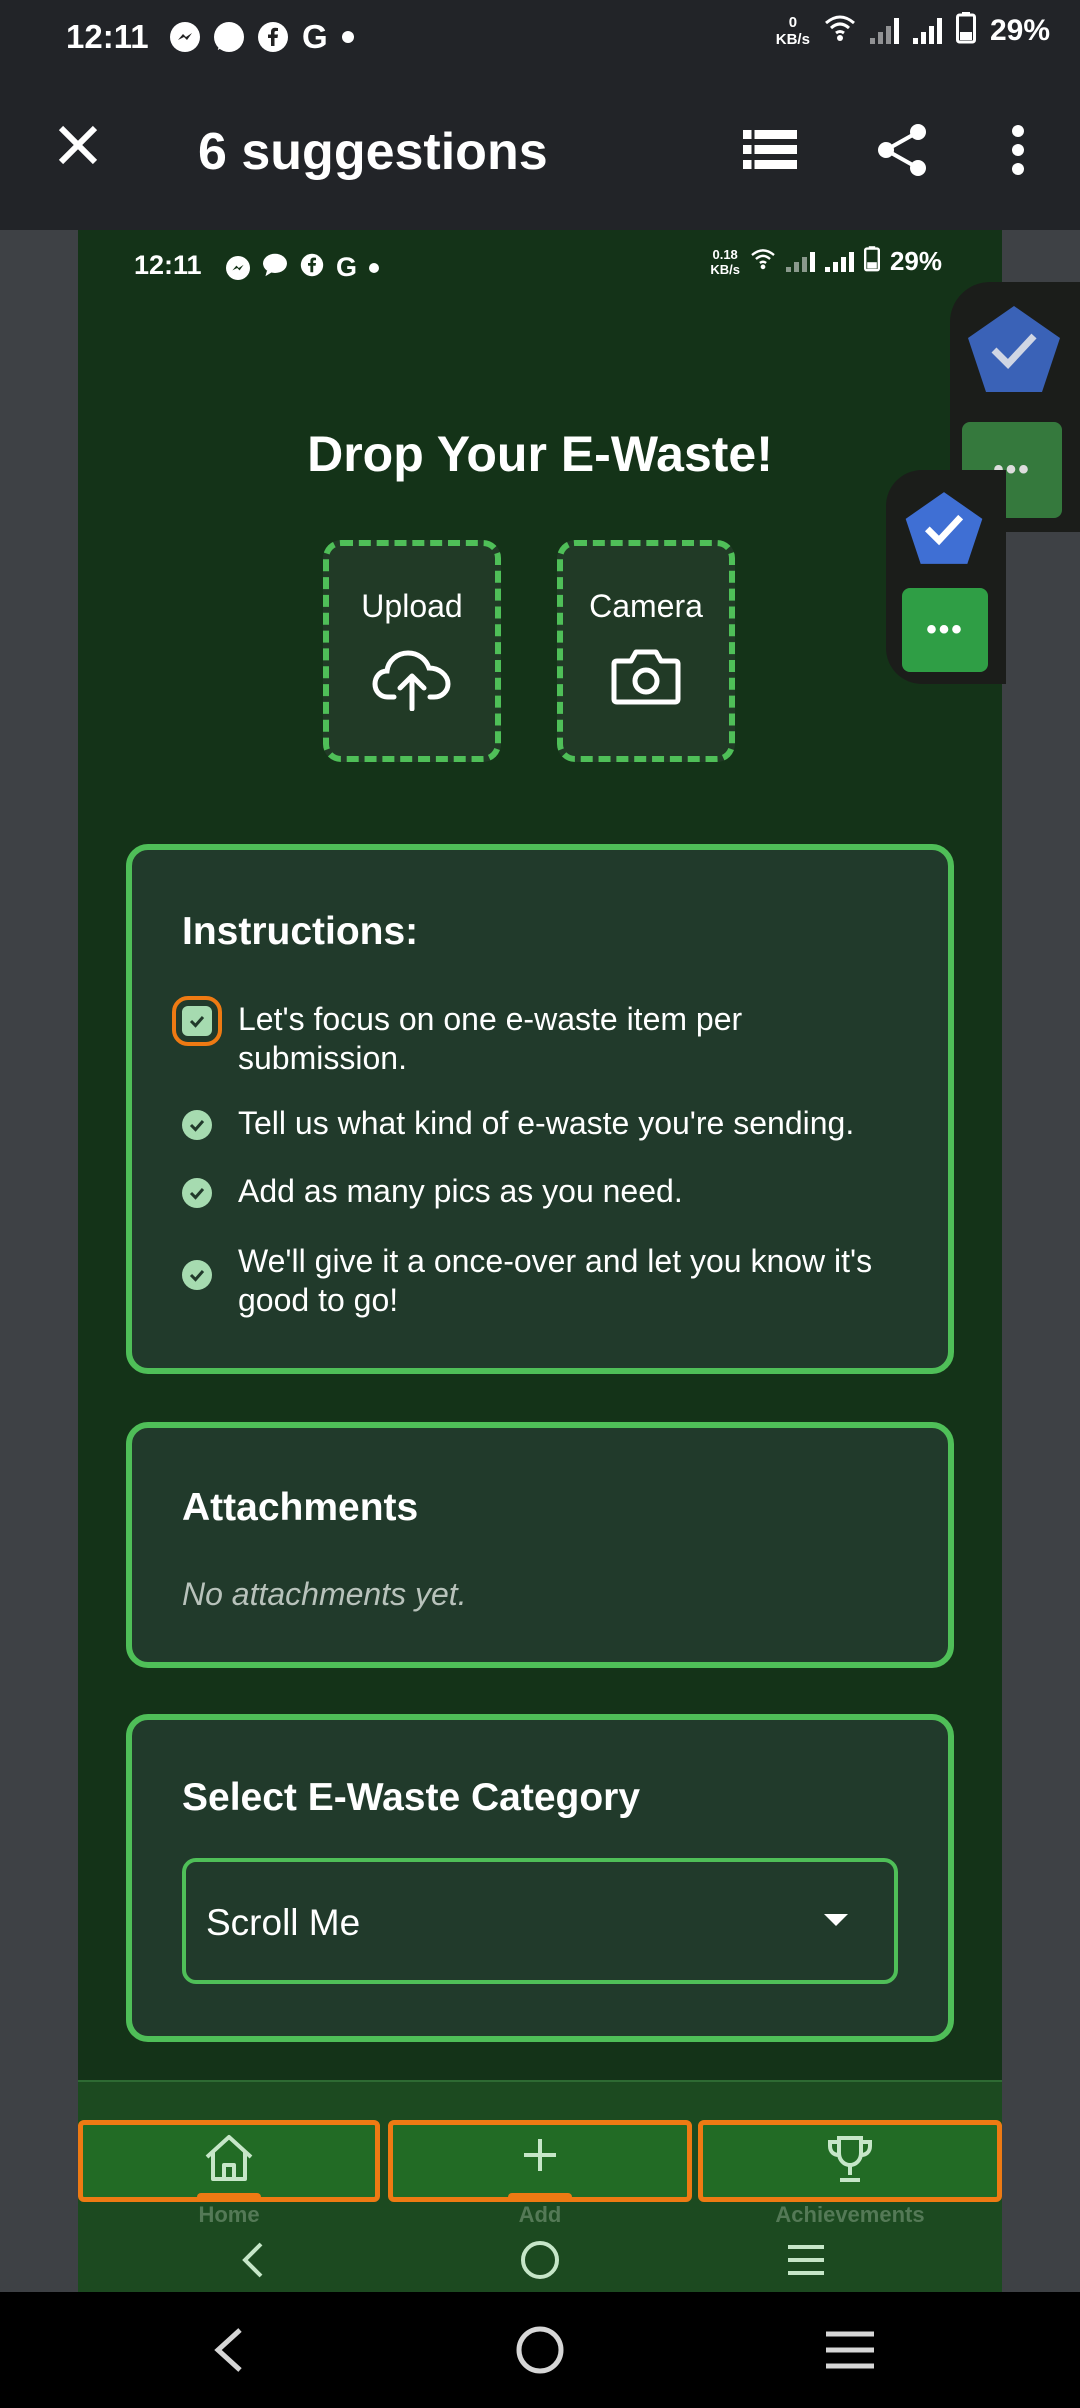 Image resolution: width=1080 pixels, height=2408 pixels. Describe the element at coordinates (915, 261) in the screenshot. I see `inner-battery-level: 29%` at that location.